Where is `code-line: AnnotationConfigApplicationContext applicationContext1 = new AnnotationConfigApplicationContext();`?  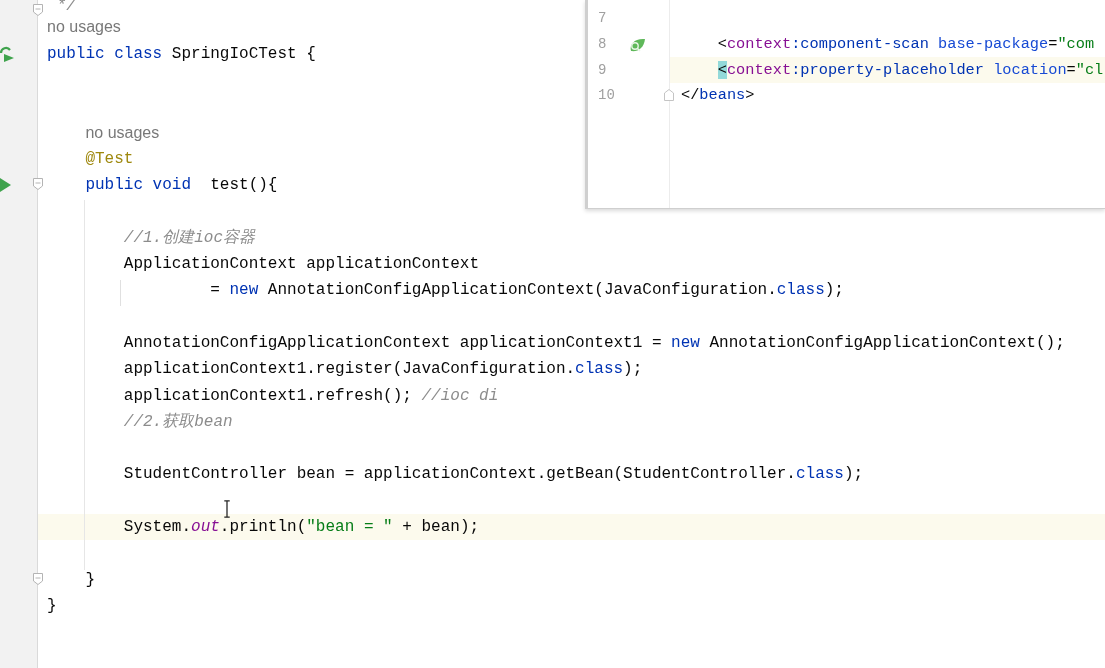 code-line: AnnotationConfigApplicationContext applicationContext1 = new AnnotationConfigApplicationContext(); is located at coordinates (593, 343).